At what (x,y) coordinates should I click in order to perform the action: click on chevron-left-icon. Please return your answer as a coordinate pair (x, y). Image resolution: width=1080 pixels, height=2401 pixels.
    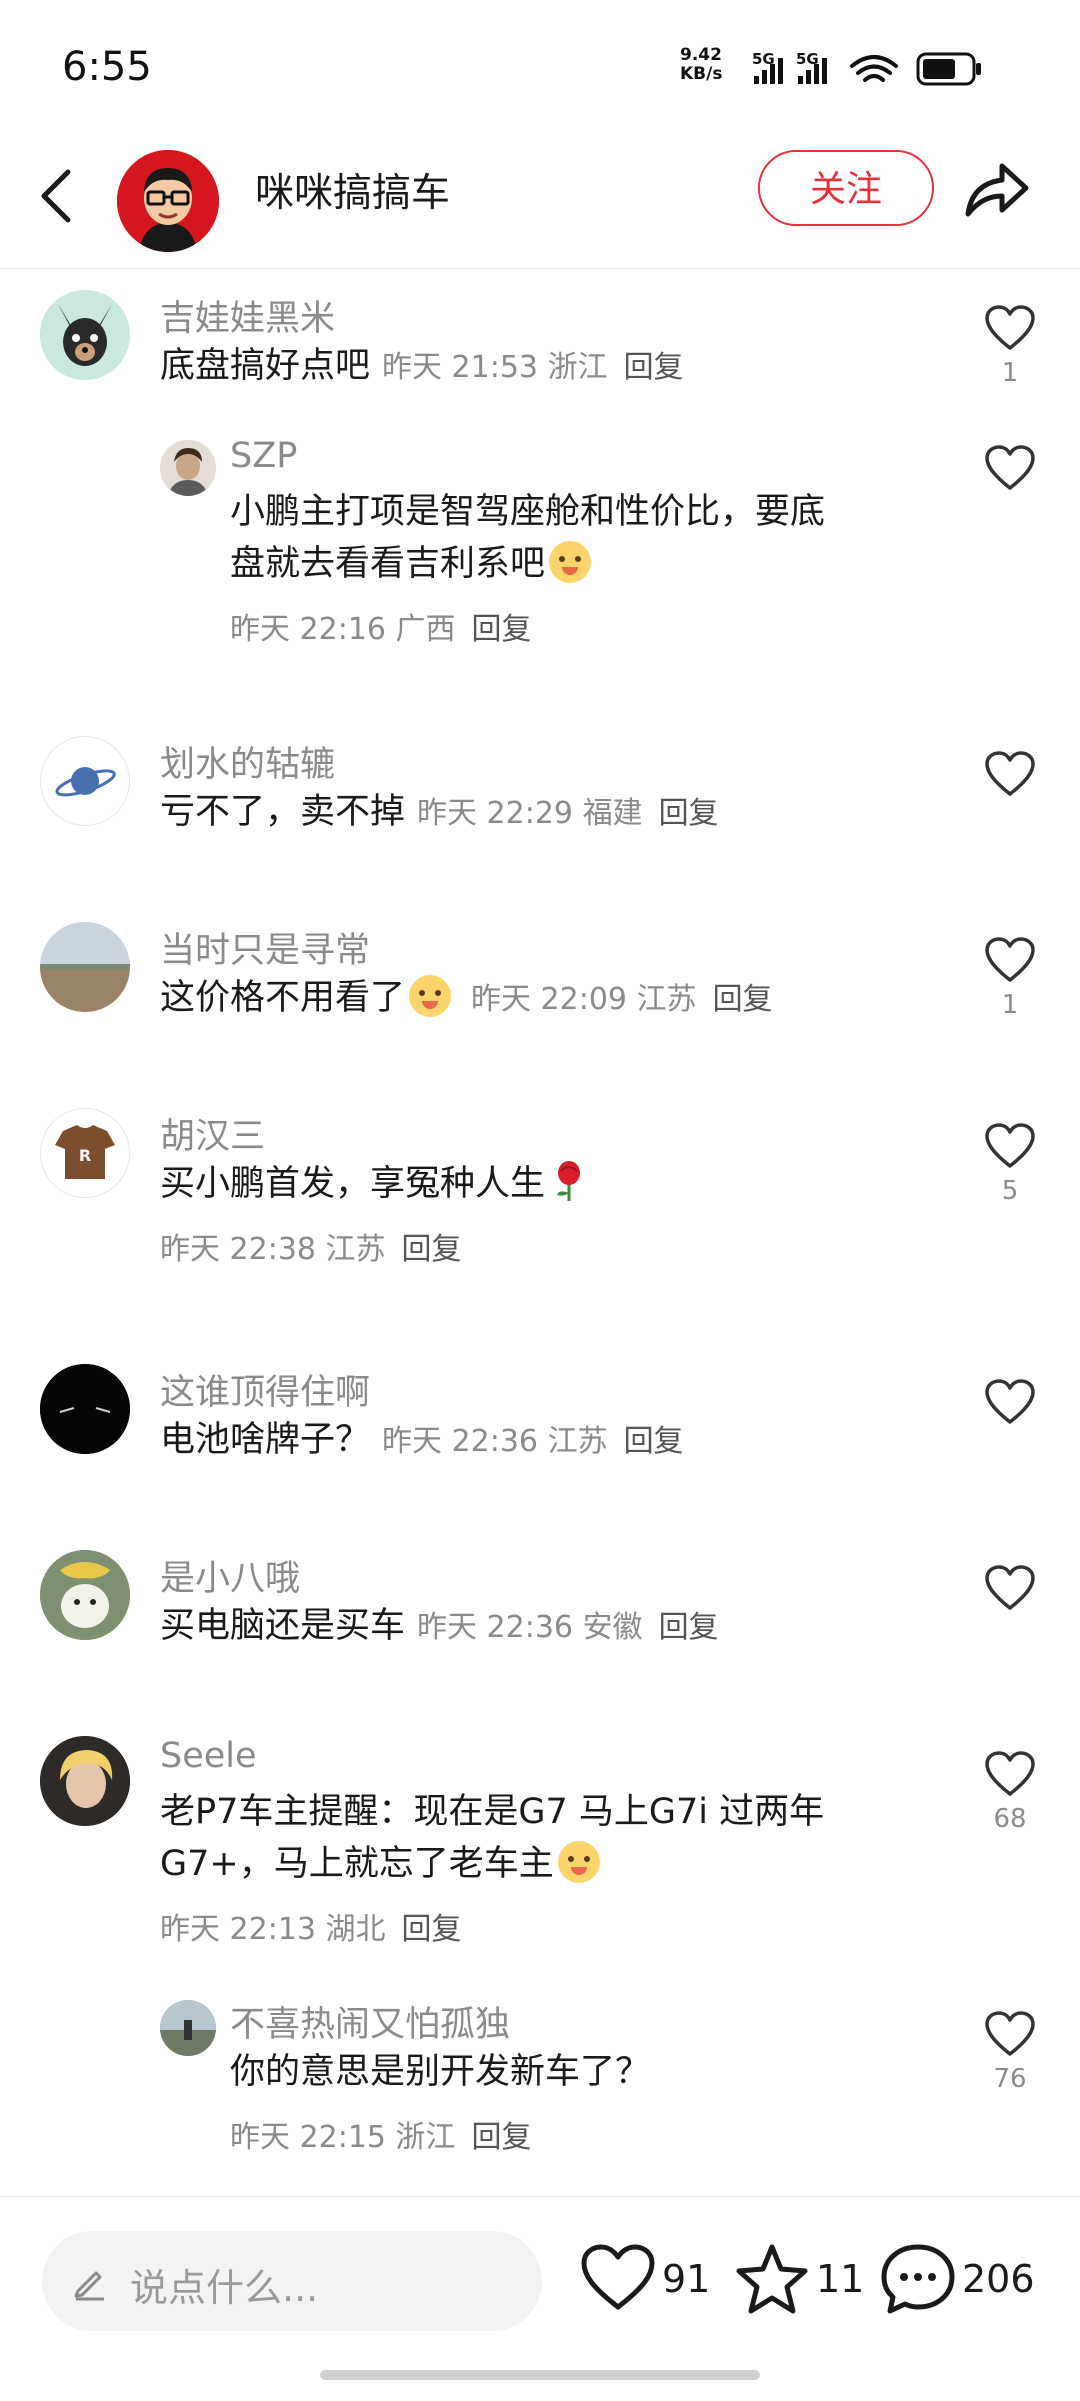
    Looking at the image, I should click on (56, 196).